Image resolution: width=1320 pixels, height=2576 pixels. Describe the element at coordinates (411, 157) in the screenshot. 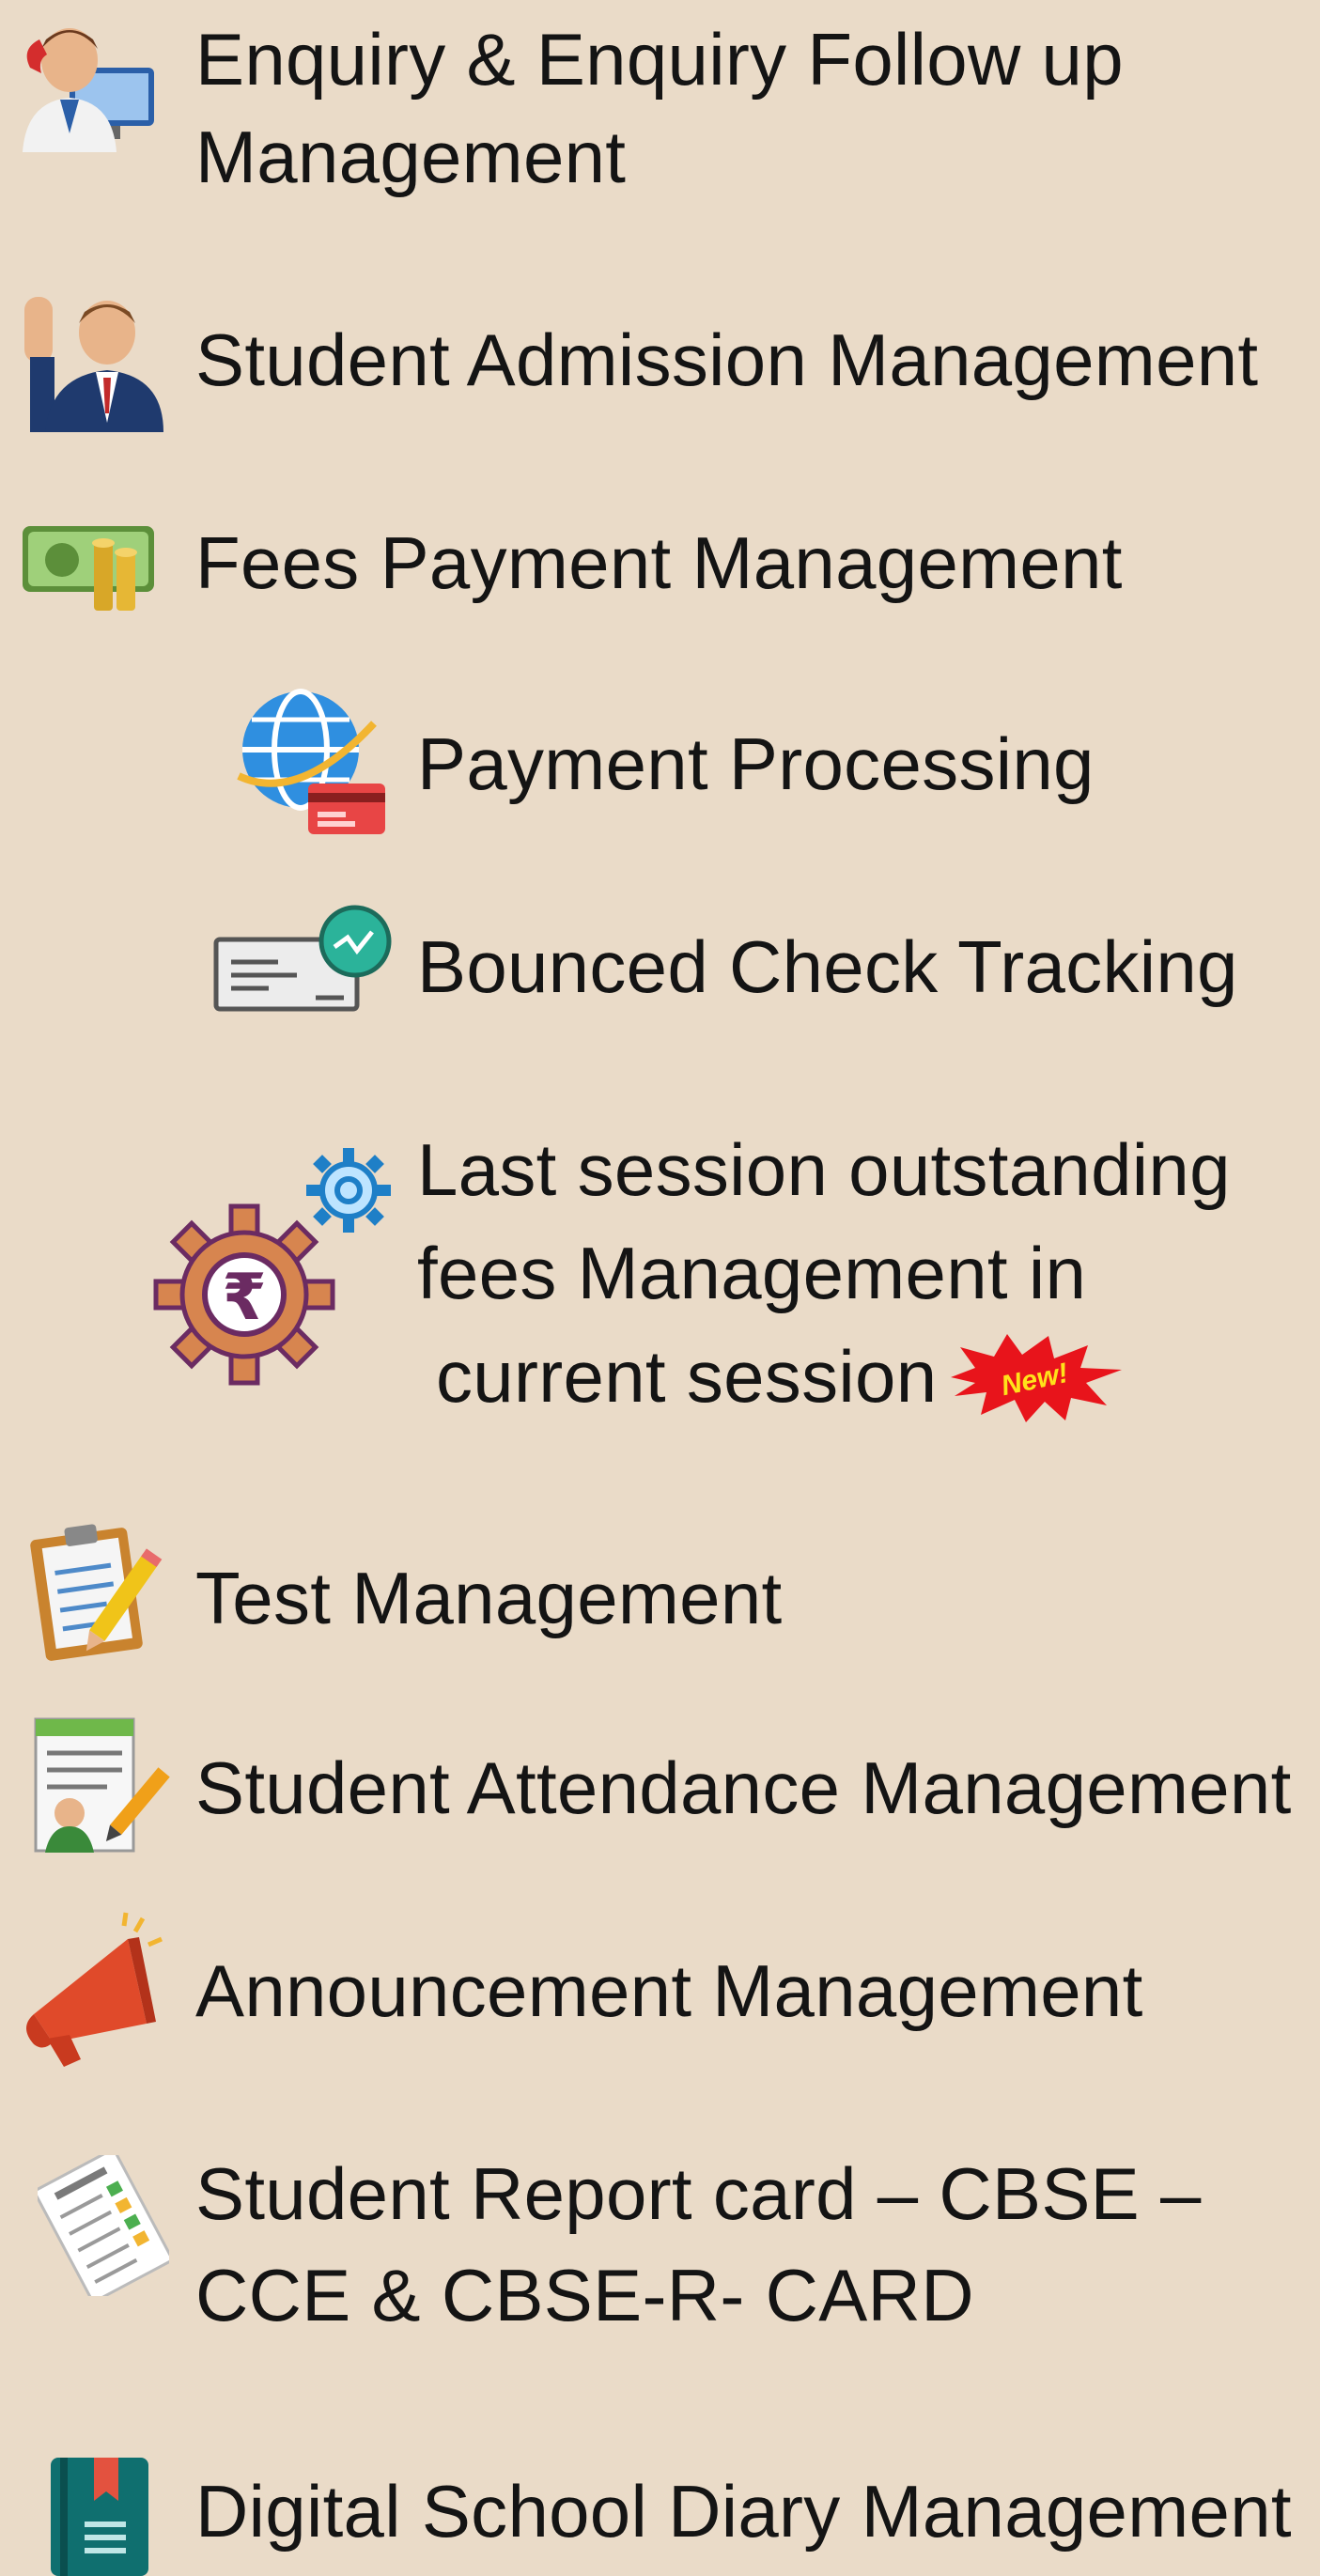

I see `feature-label-line2: Management` at that location.